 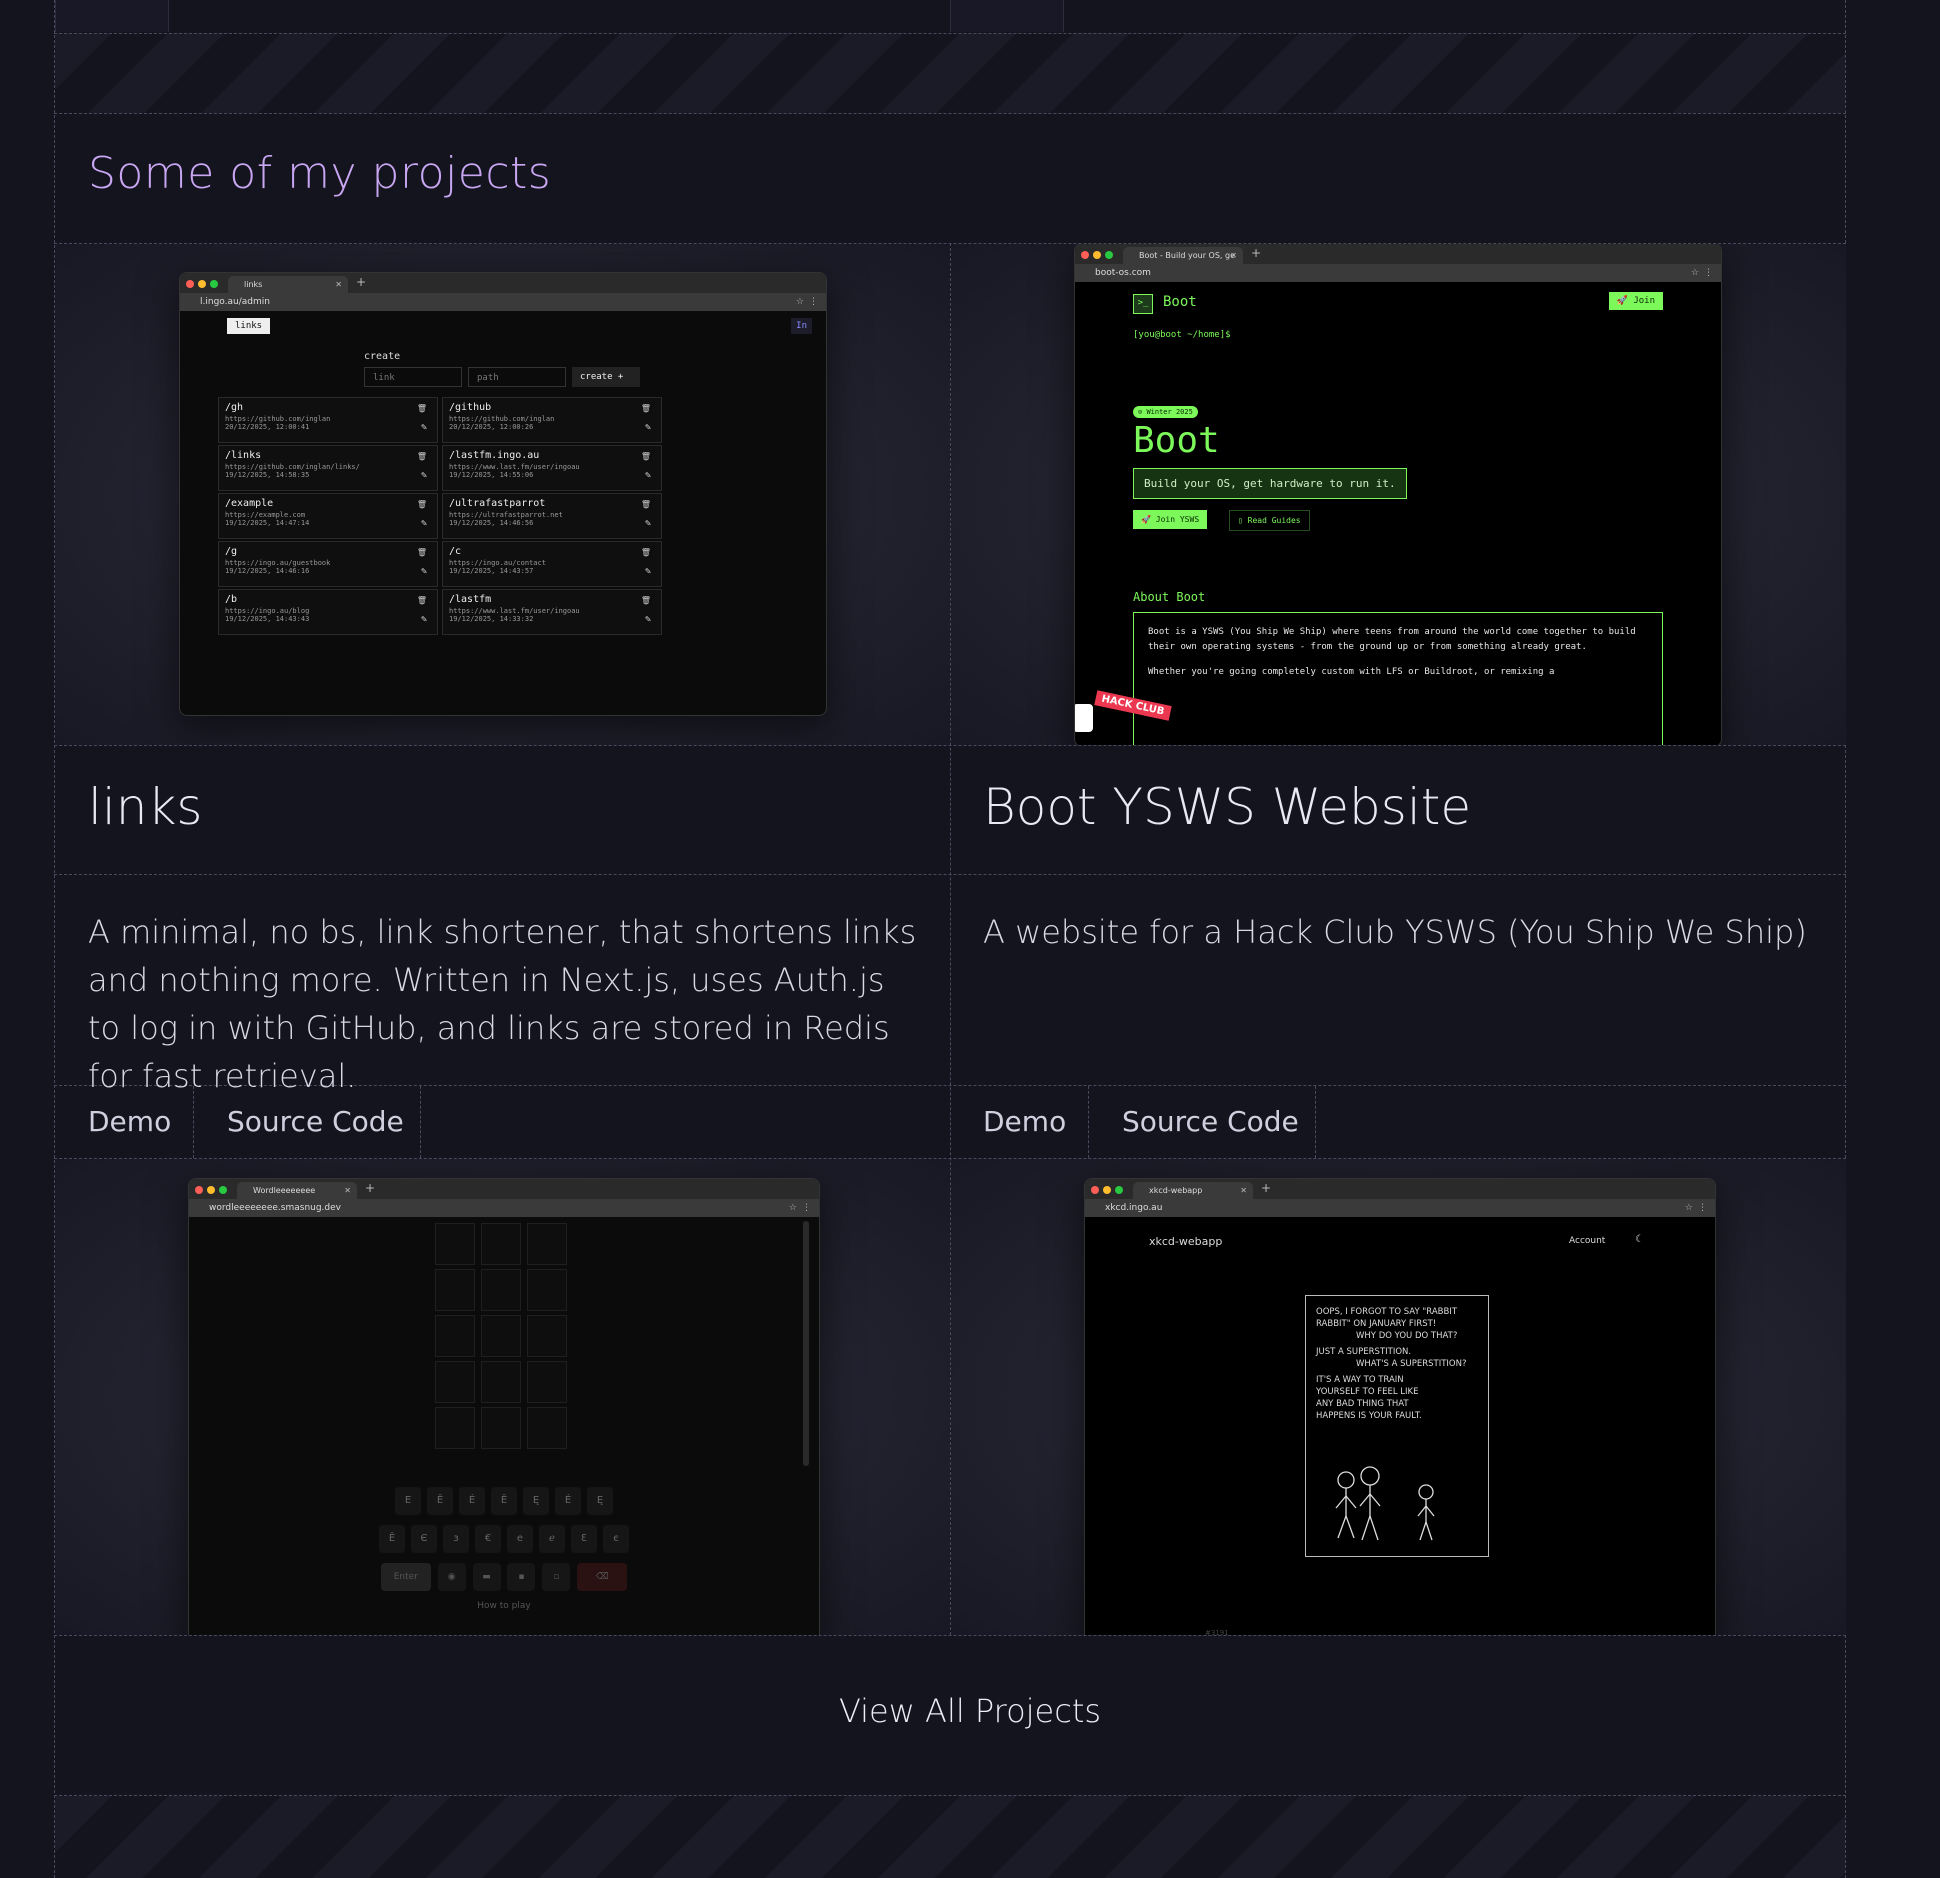 I want to click on comic-line: JUST A SUPERSTITION., so click(x=1364, y=1352).